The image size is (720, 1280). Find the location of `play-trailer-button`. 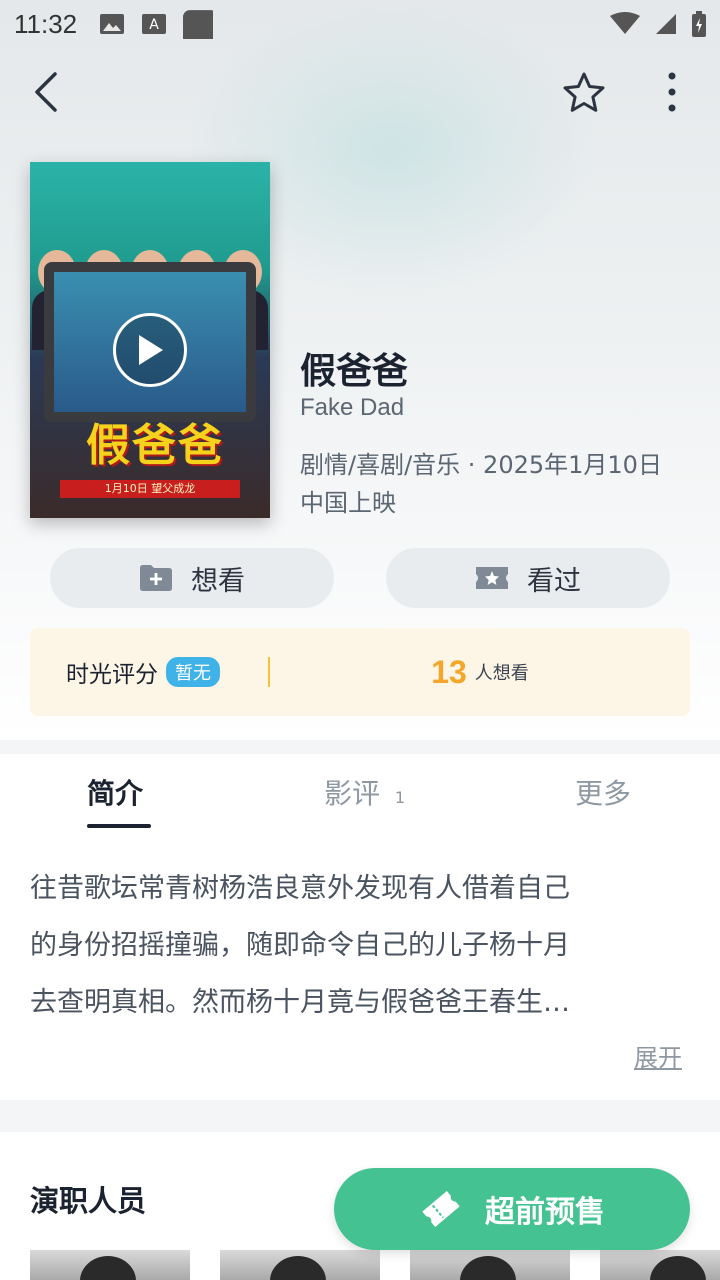

play-trailer-button is located at coordinates (150, 350).